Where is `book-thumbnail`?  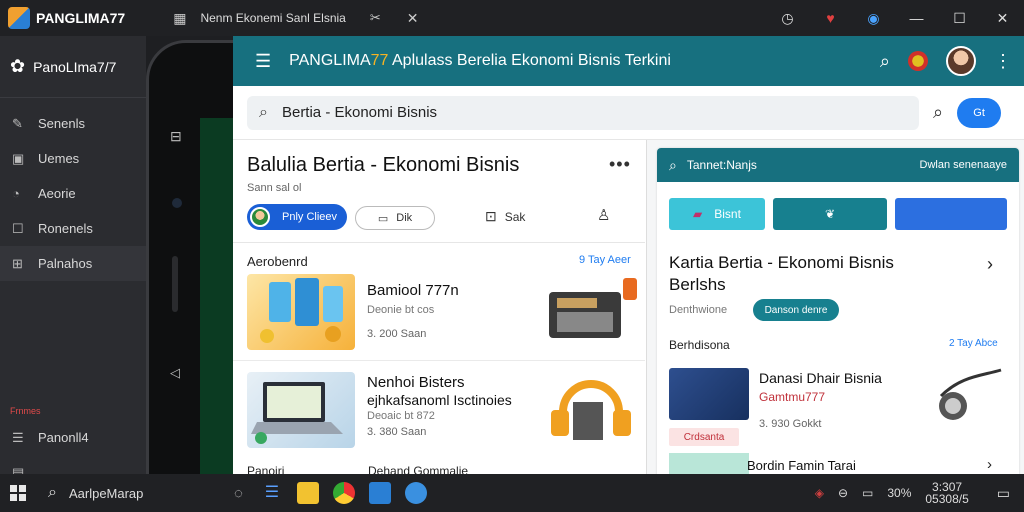
book-thumbnail is located at coordinates (709, 394).